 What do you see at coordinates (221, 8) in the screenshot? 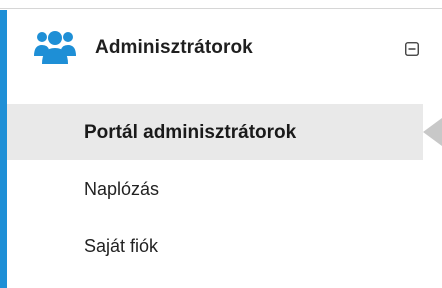
I see `top-divider` at bounding box center [221, 8].